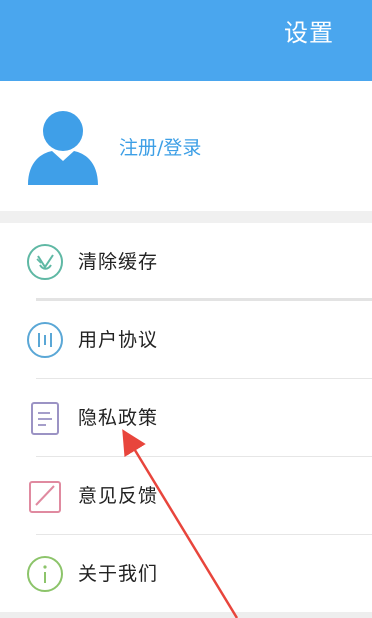 This screenshot has width=372, height=618. Describe the element at coordinates (160, 146) in the screenshot. I see `login-register-link: 注册/登录` at that location.